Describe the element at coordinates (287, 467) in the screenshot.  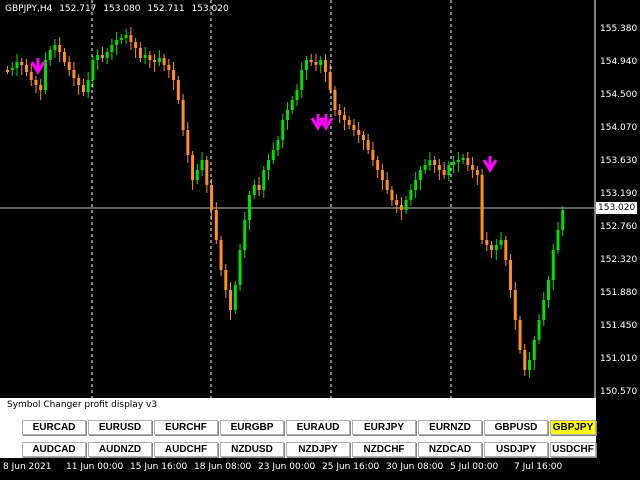
I see `time-tick-label: 23 Jun 00:00` at that location.